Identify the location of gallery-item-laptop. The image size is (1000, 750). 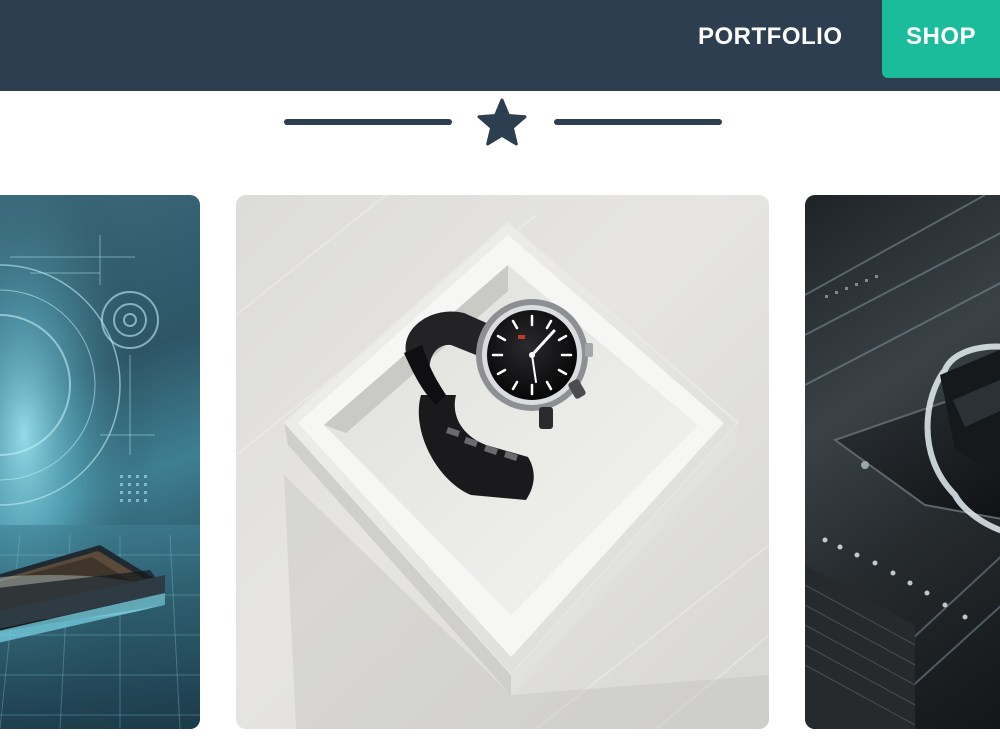
(100, 462).